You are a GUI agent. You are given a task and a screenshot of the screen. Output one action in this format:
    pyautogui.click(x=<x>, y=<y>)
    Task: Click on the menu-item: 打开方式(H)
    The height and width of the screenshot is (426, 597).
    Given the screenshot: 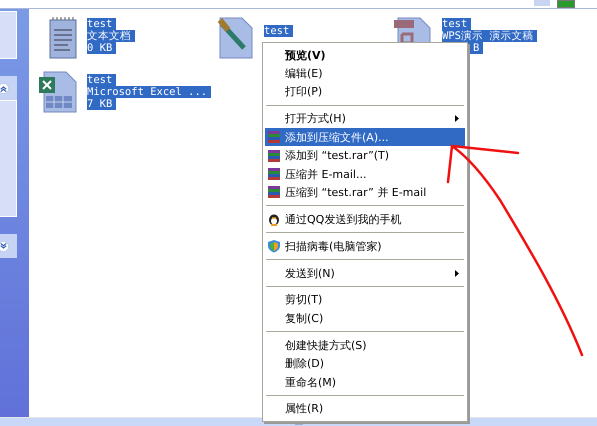 What is the action you would take?
    pyautogui.click(x=365, y=119)
    